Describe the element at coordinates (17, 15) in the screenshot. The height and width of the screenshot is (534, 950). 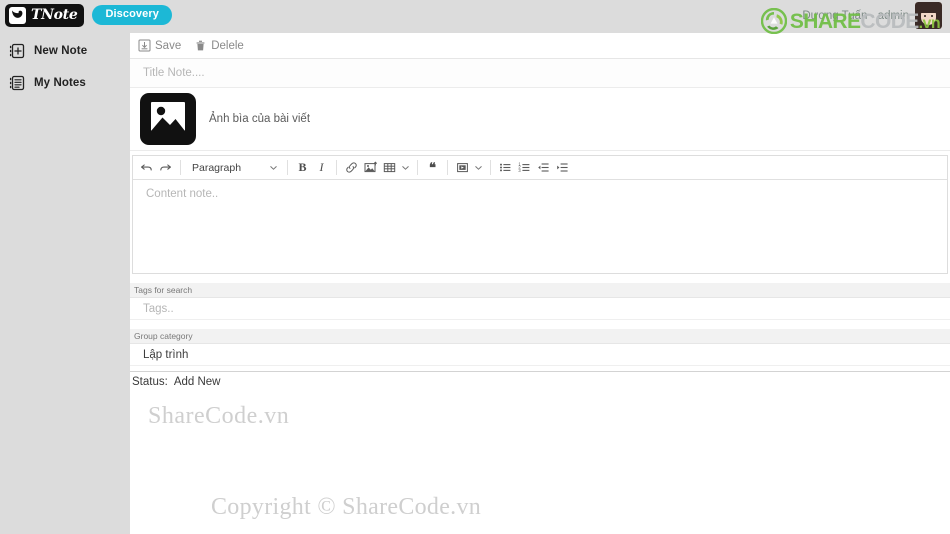
I see `bird-icon` at that location.